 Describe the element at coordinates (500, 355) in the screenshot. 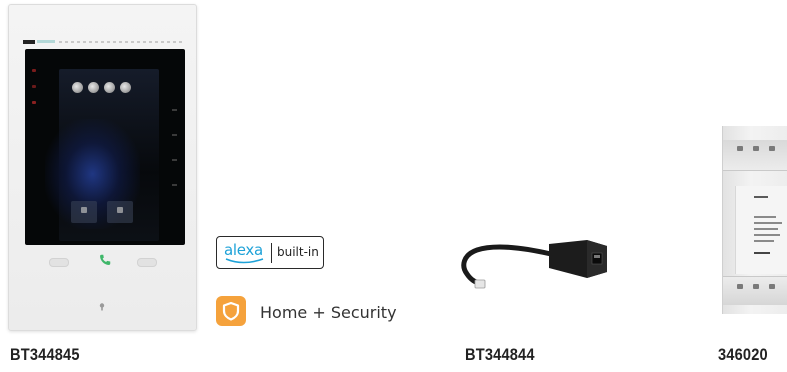

I see `product-sku: BT344844` at that location.